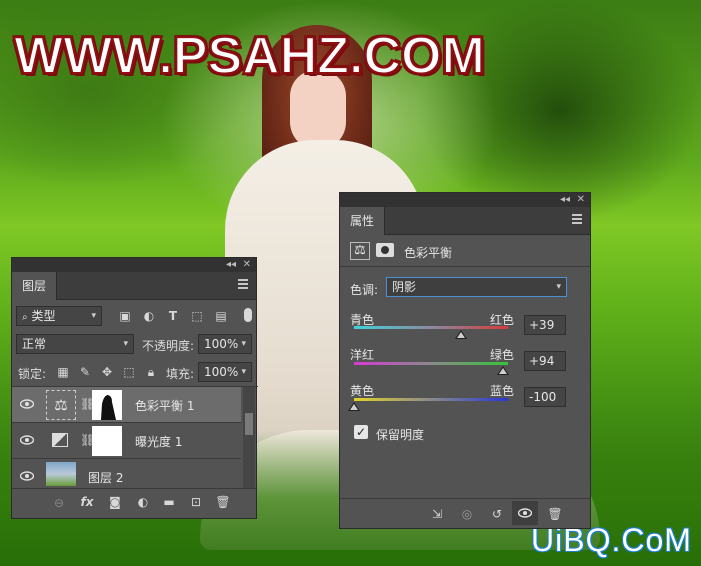 The image size is (701, 566). Describe the element at coordinates (545, 361) in the screenshot. I see `magenta-green-value: +94` at that location.